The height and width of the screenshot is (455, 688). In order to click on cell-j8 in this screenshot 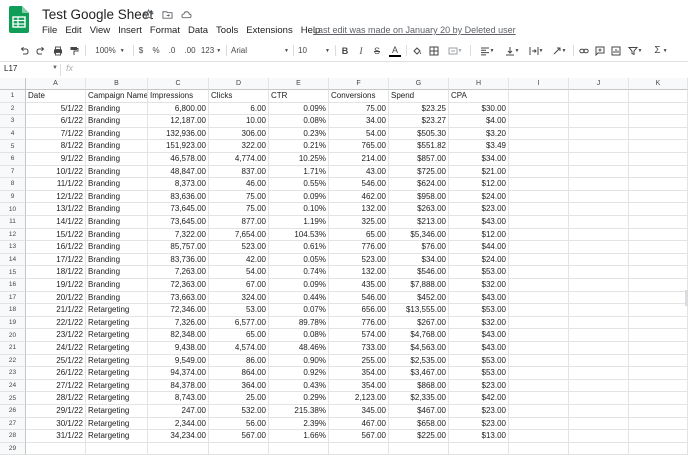, I will do `click(599, 184)`.